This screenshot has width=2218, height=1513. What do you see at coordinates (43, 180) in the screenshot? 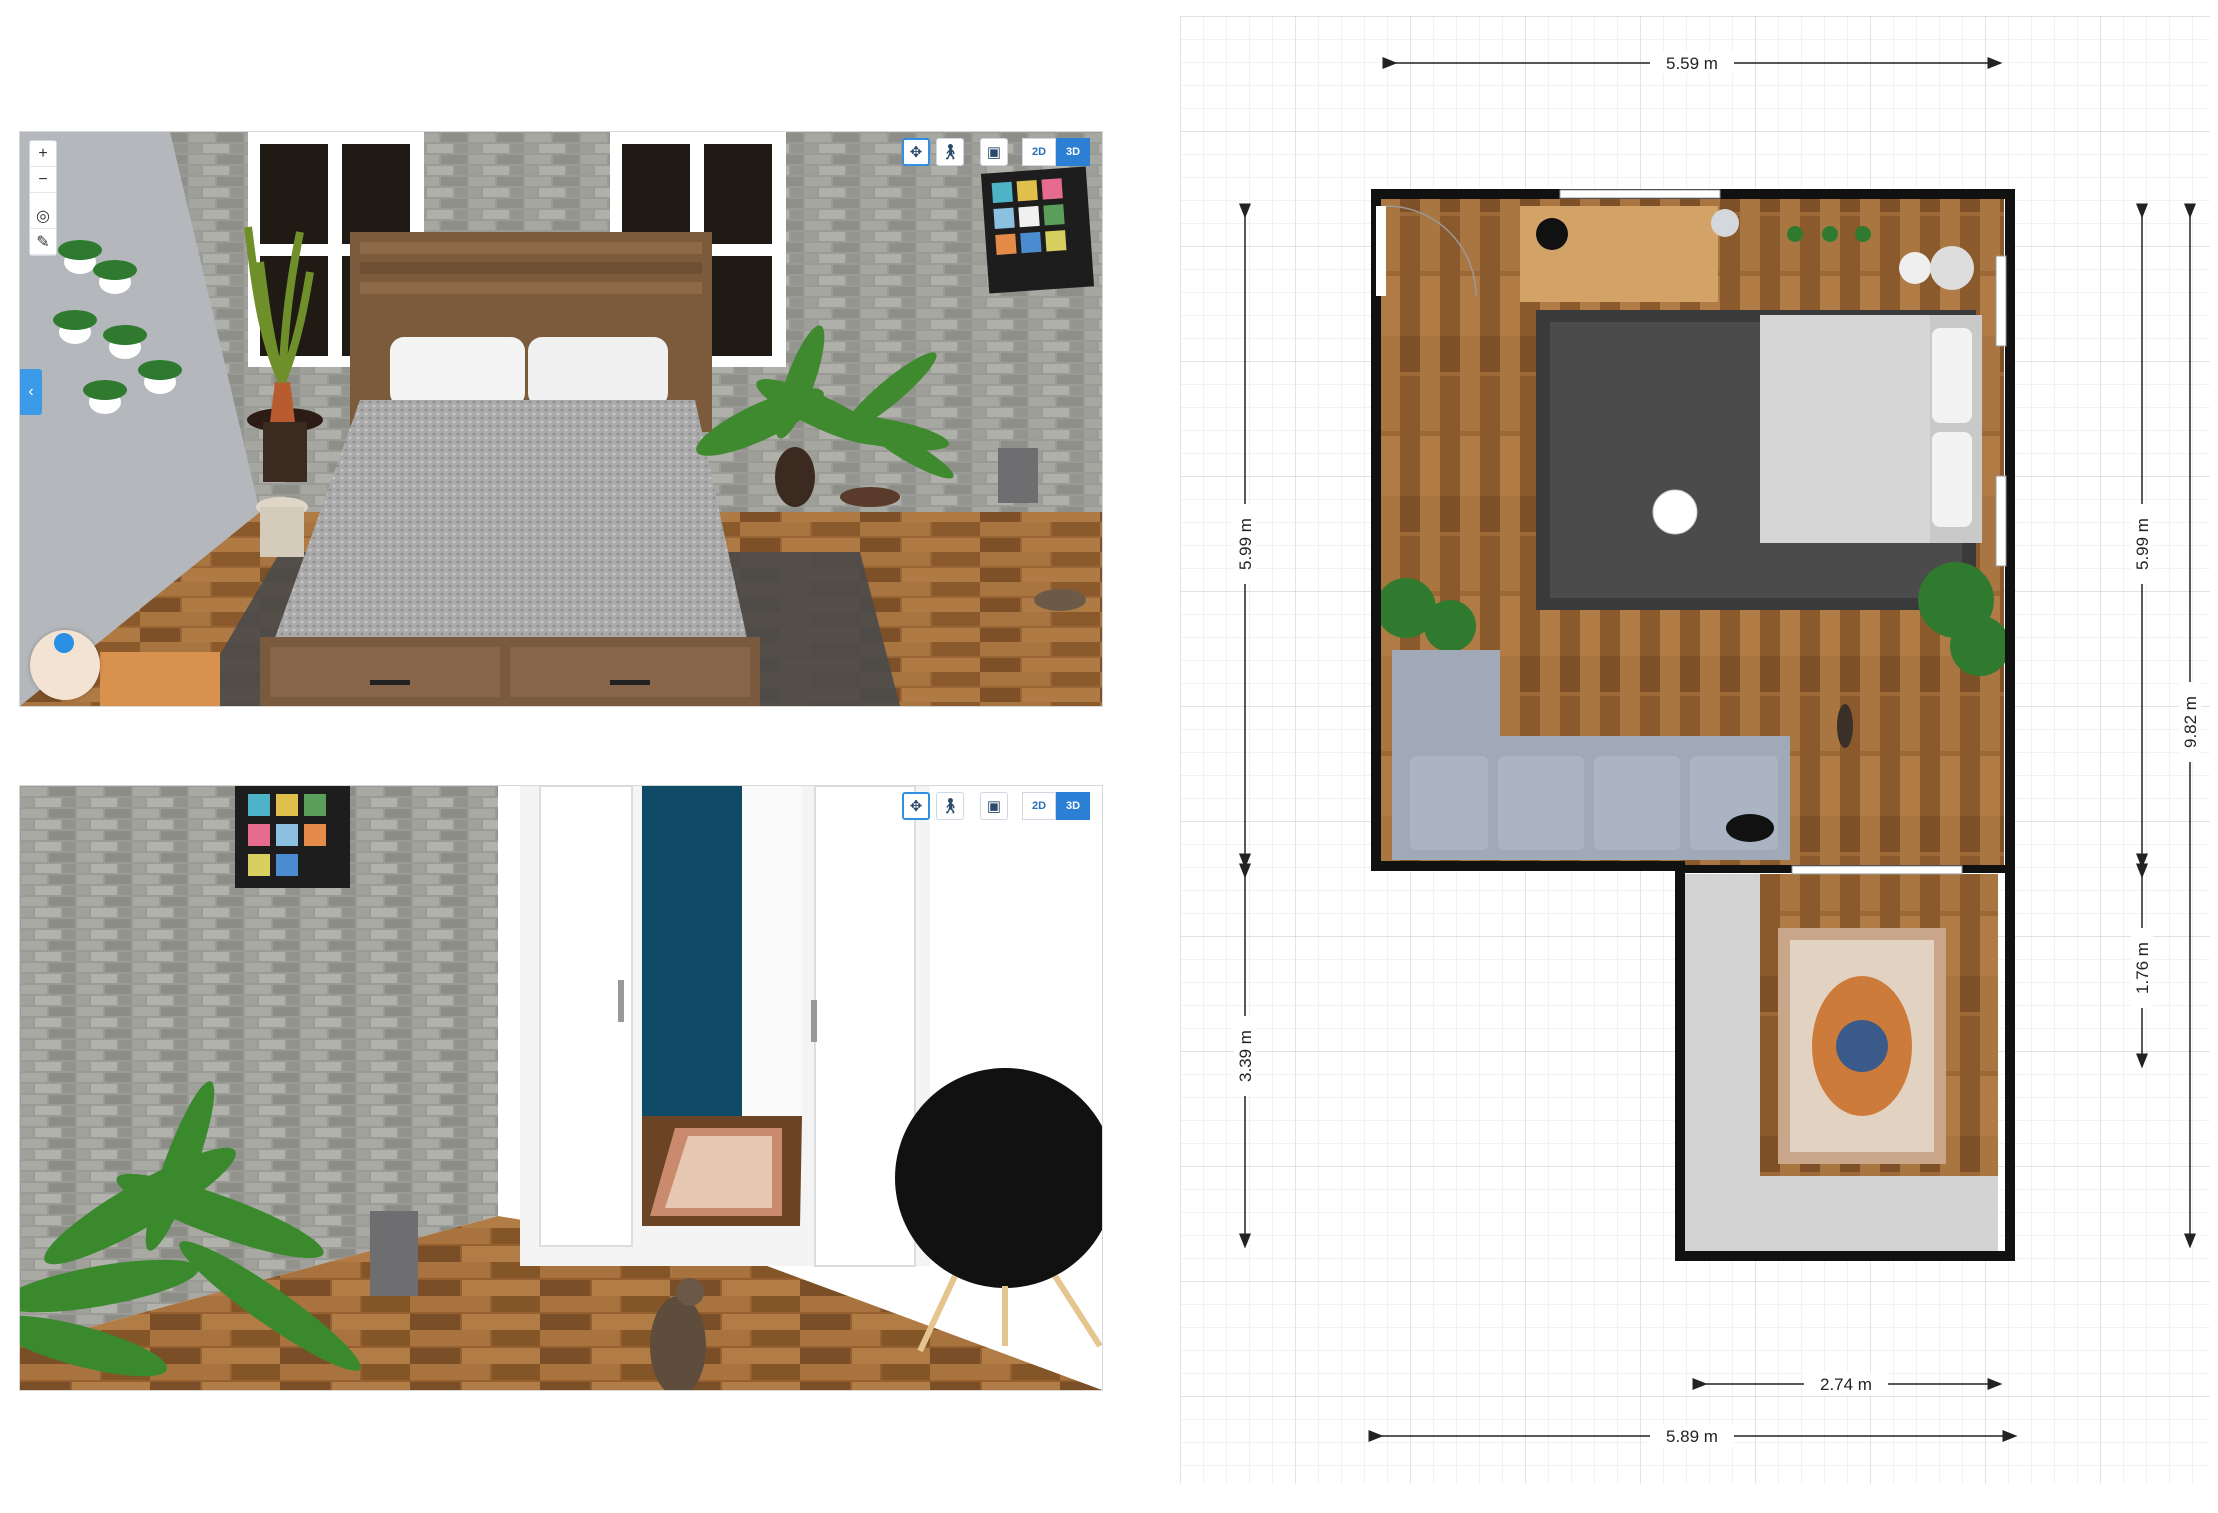
I see `zoom-out-icon: −` at bounding box center [43, 180].